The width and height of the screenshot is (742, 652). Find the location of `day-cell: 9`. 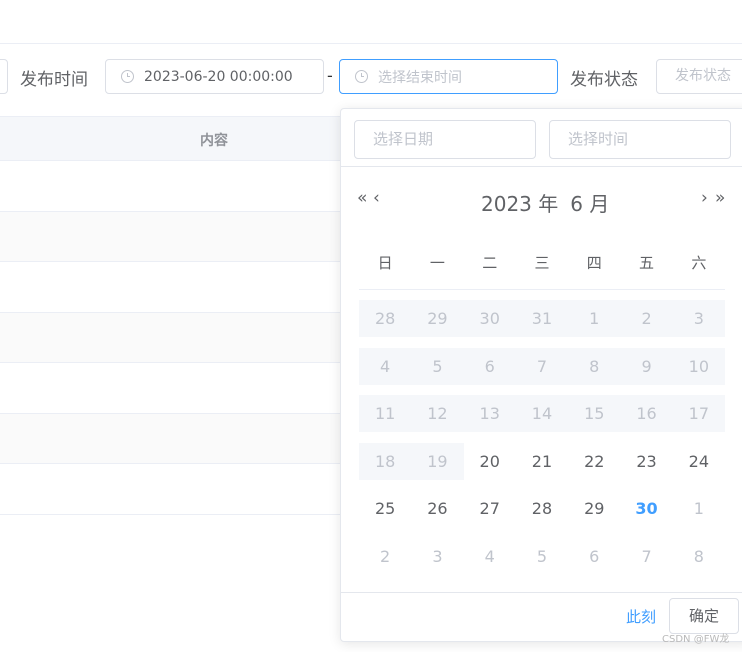

day-cell: 9 is located at coordinates (646, 366).